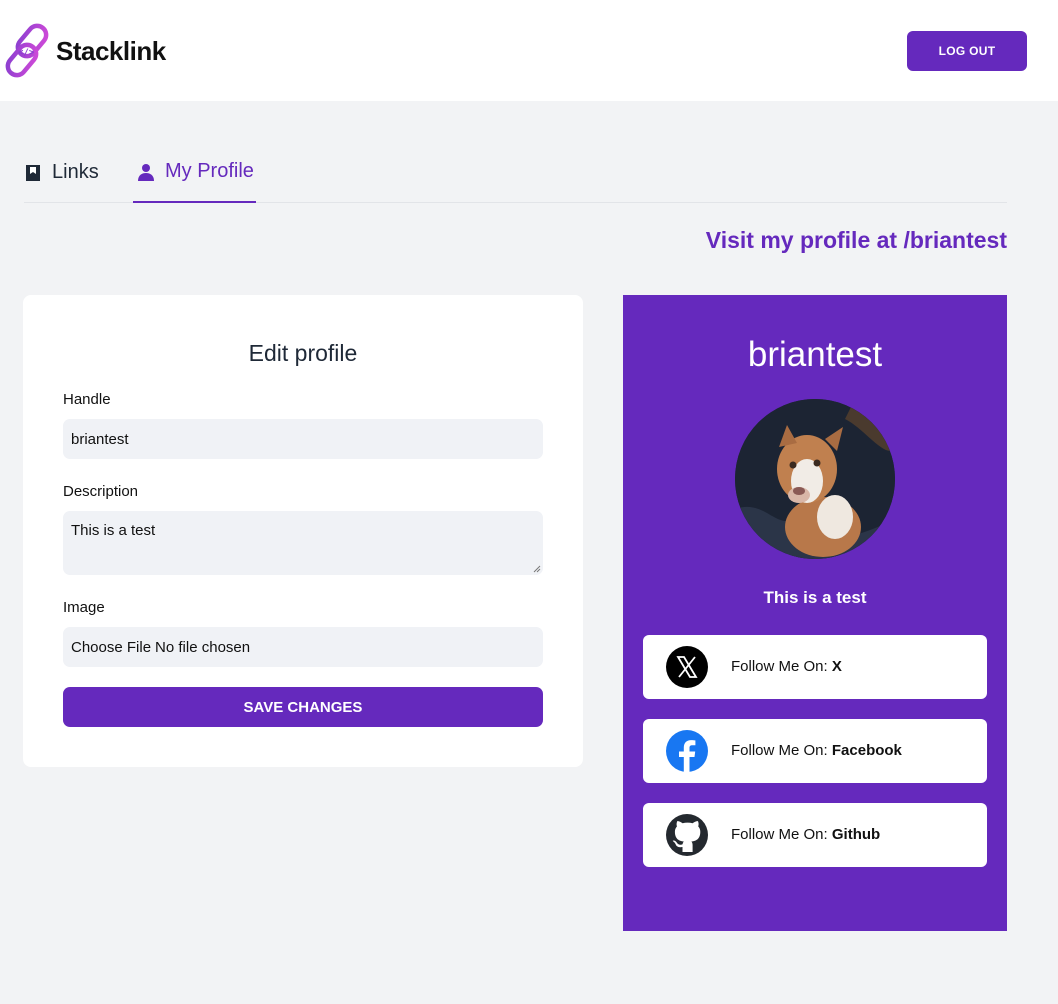 The width and height of the screenshot is (1058, 1004). What do you see at coordinates (303, 647) in the screenshot?
I see `image-file-input: Choose File No file chosen` at bounding box center [303, 647].